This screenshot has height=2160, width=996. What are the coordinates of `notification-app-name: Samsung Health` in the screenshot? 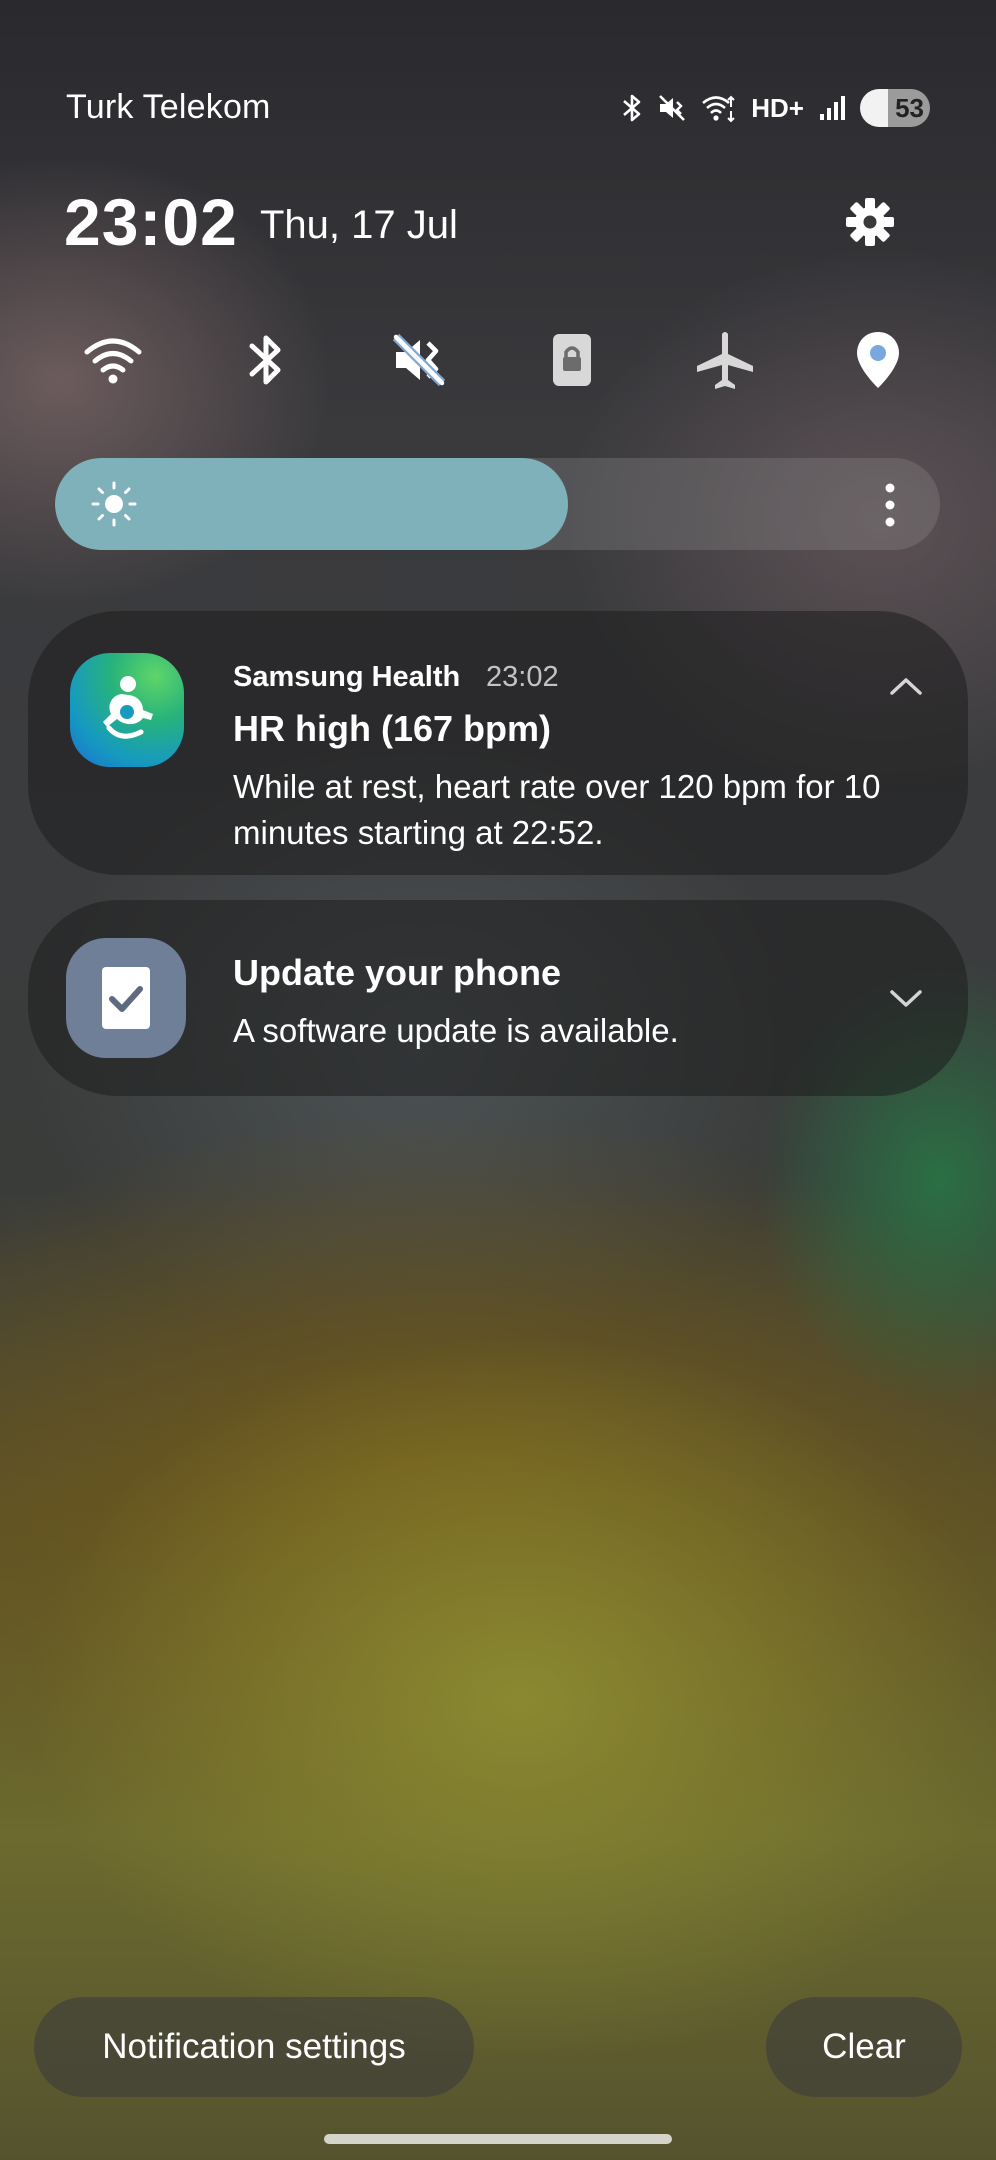 It's located at (347, 677).